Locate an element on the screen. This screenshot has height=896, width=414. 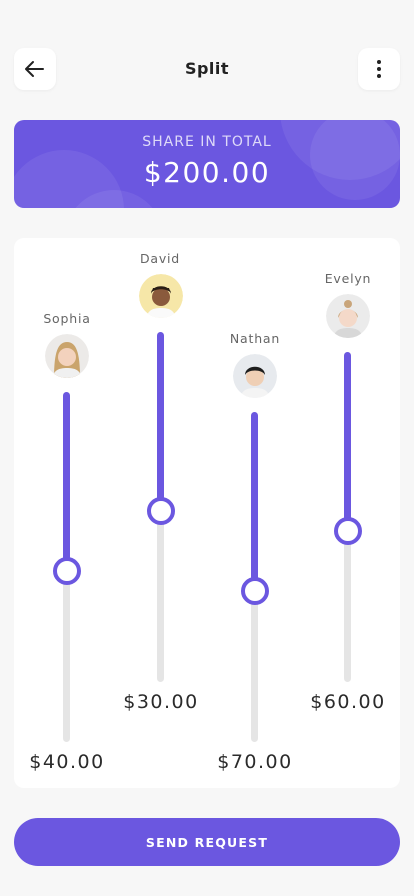
person-amount: $60.00 is located at coordinates (348, 702).